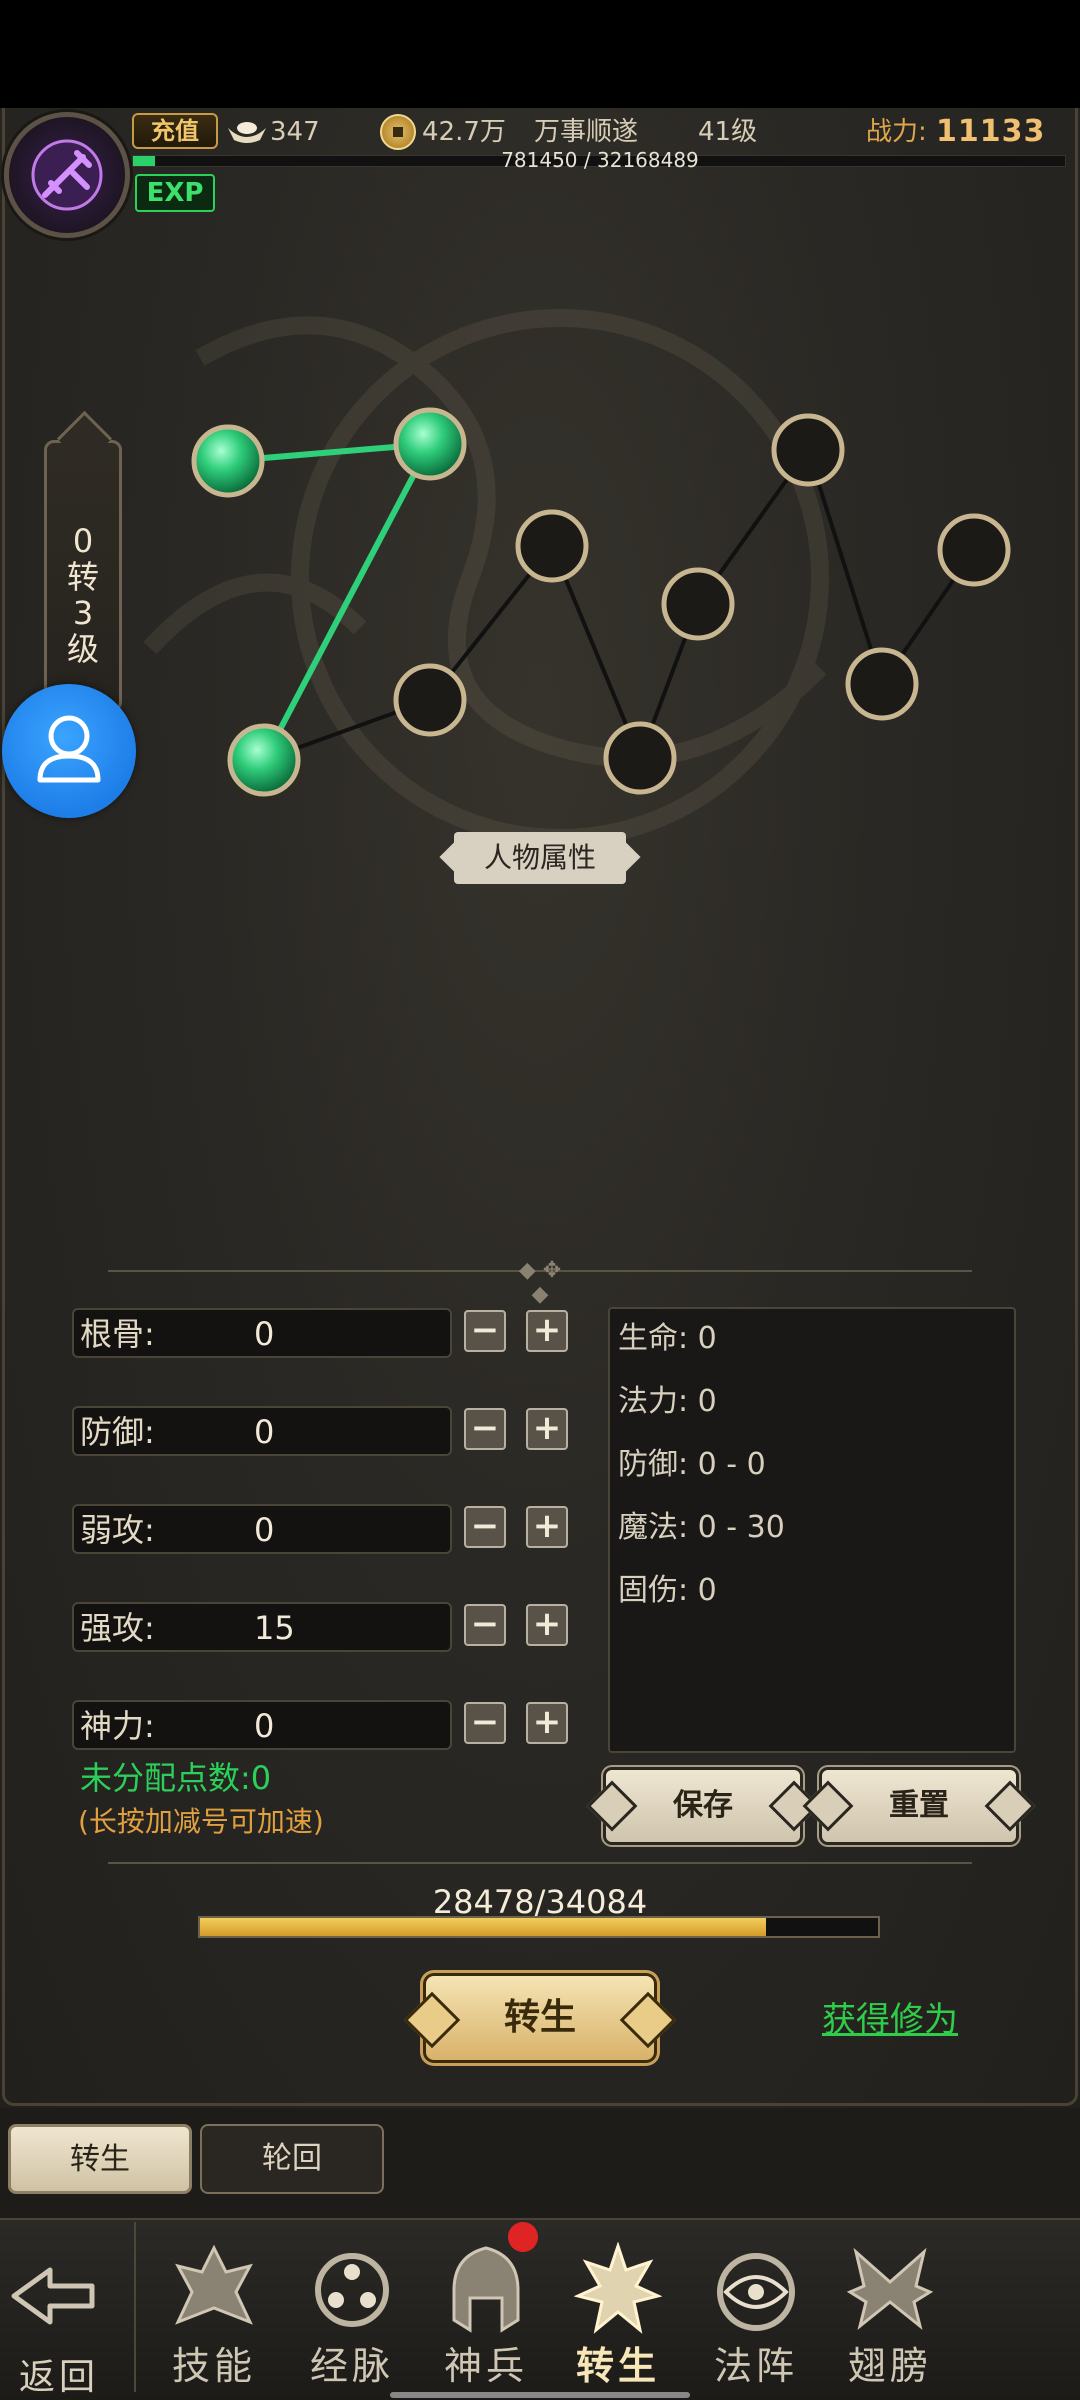 The height and width of the screenshot is (2400, 1080). I want to click on section-title: 人物属性, so click(540, 858).